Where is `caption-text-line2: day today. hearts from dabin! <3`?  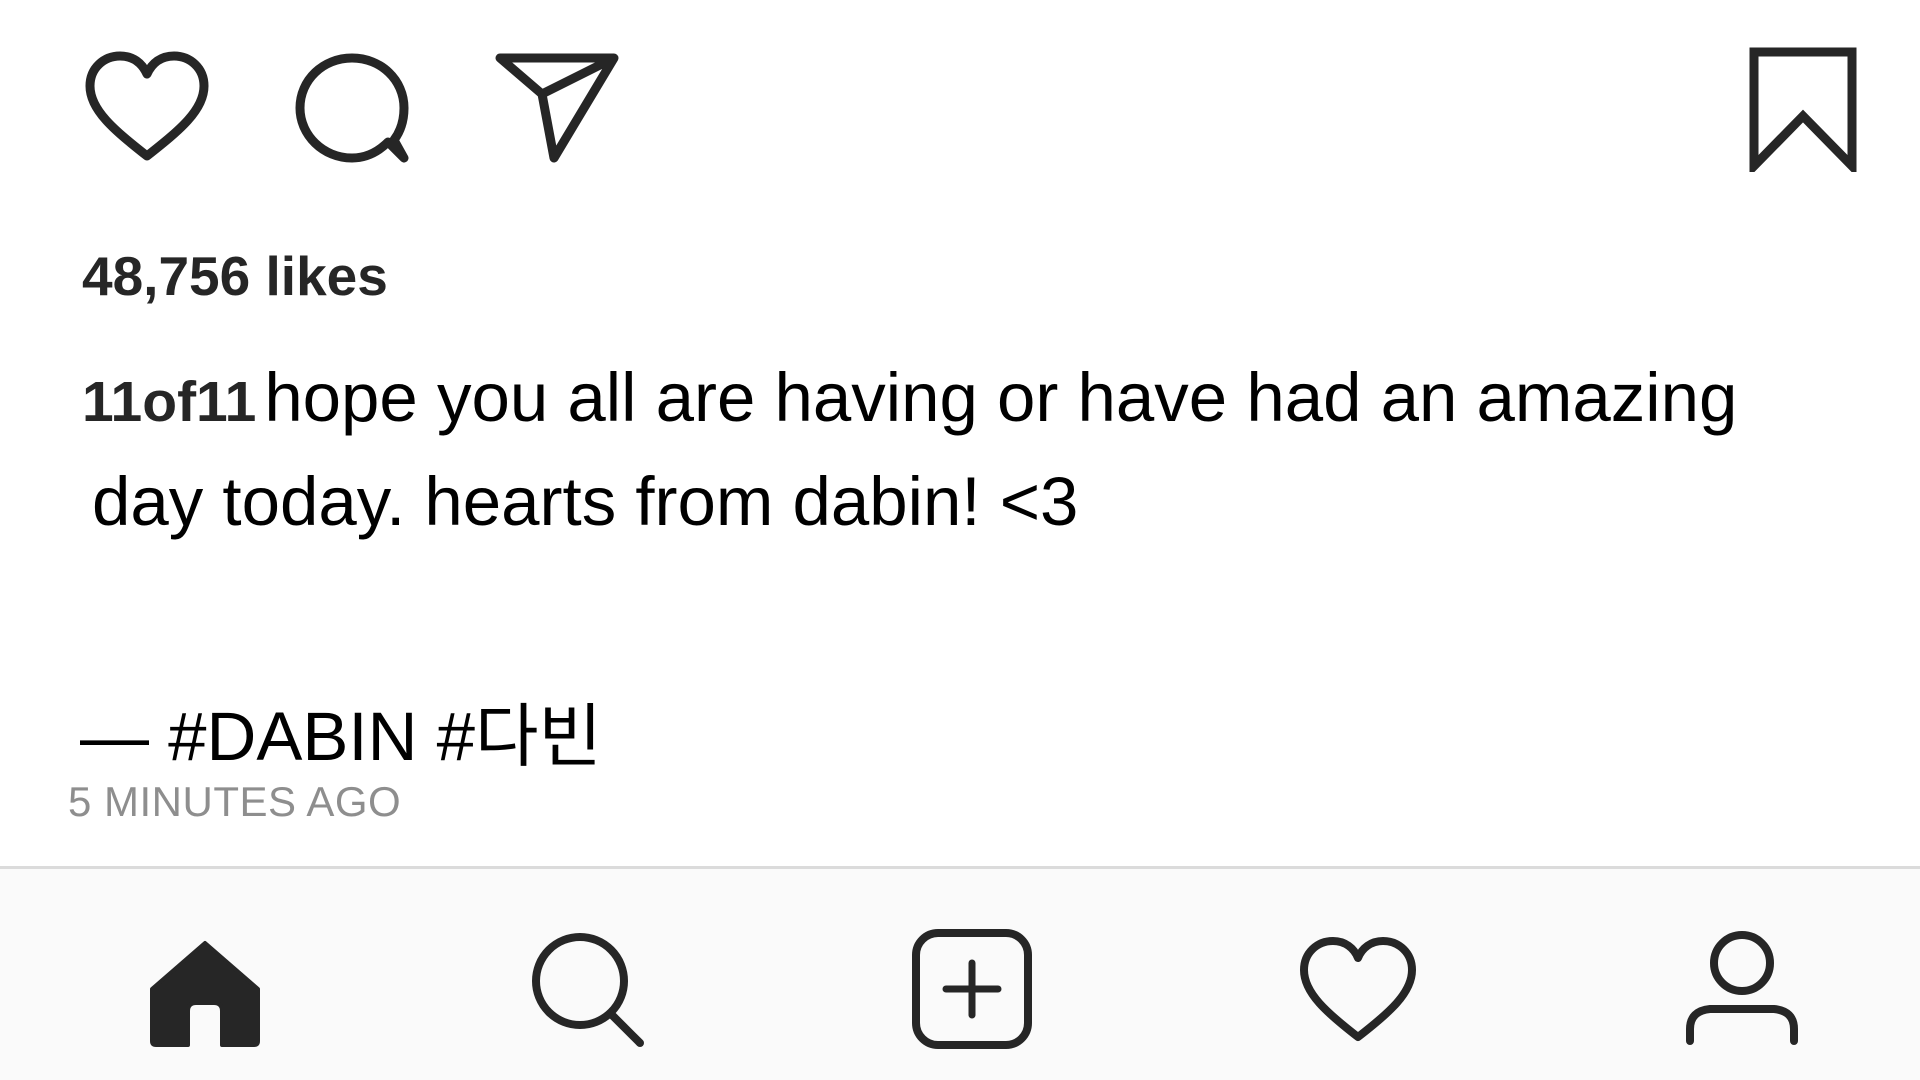 caption-text-line2: day today. hearts from dabin! <3 is located at coordinates (585, 501).